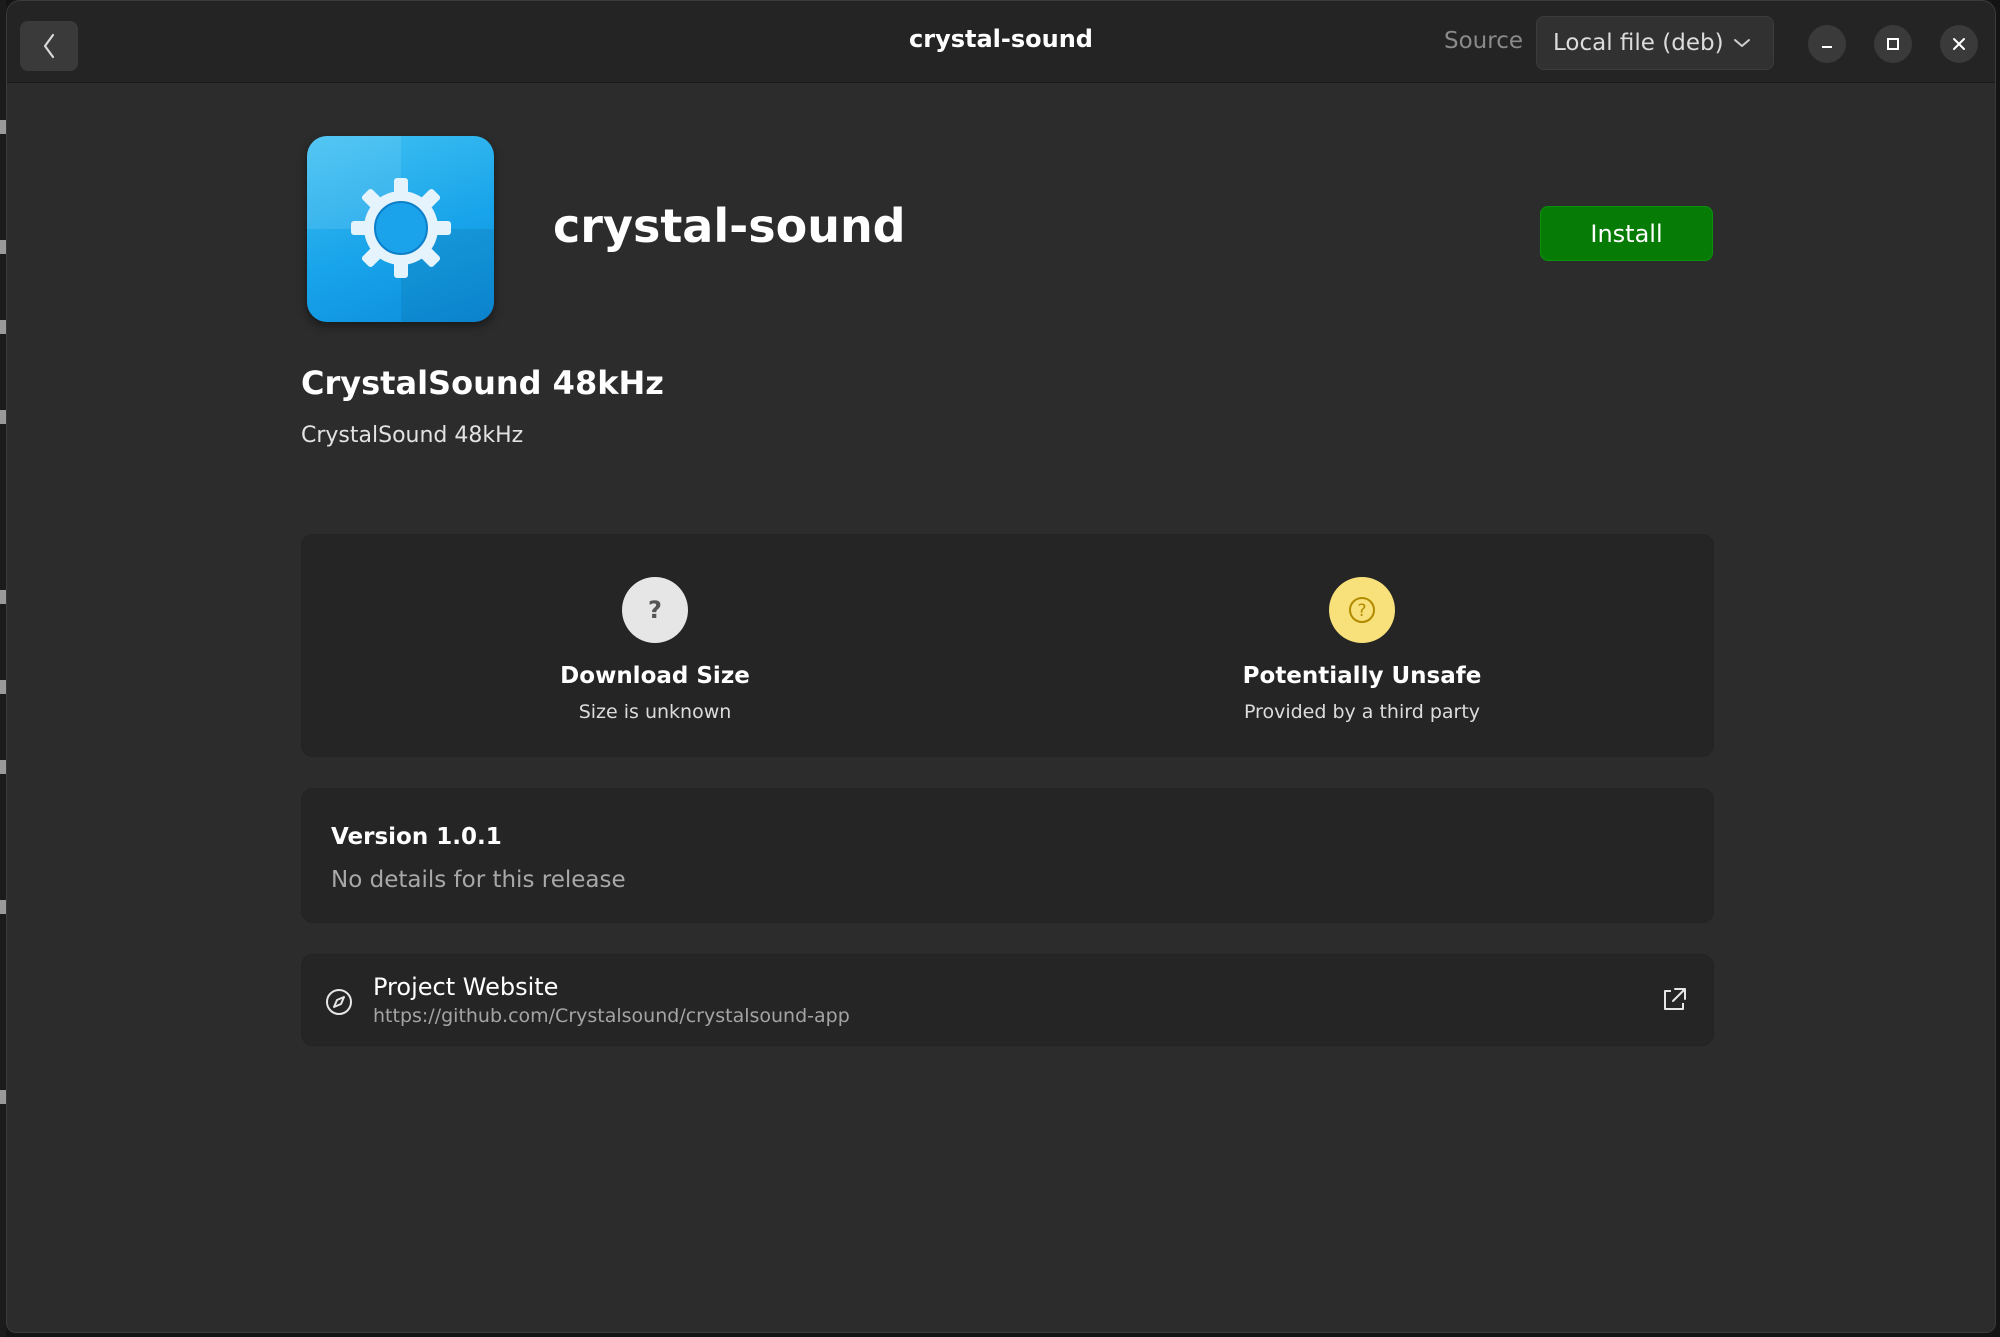 The image size is (2000, 1337). Describe the element at coordinates (1483, 41) in the screenshot. I see `source-label: Source` at that location.